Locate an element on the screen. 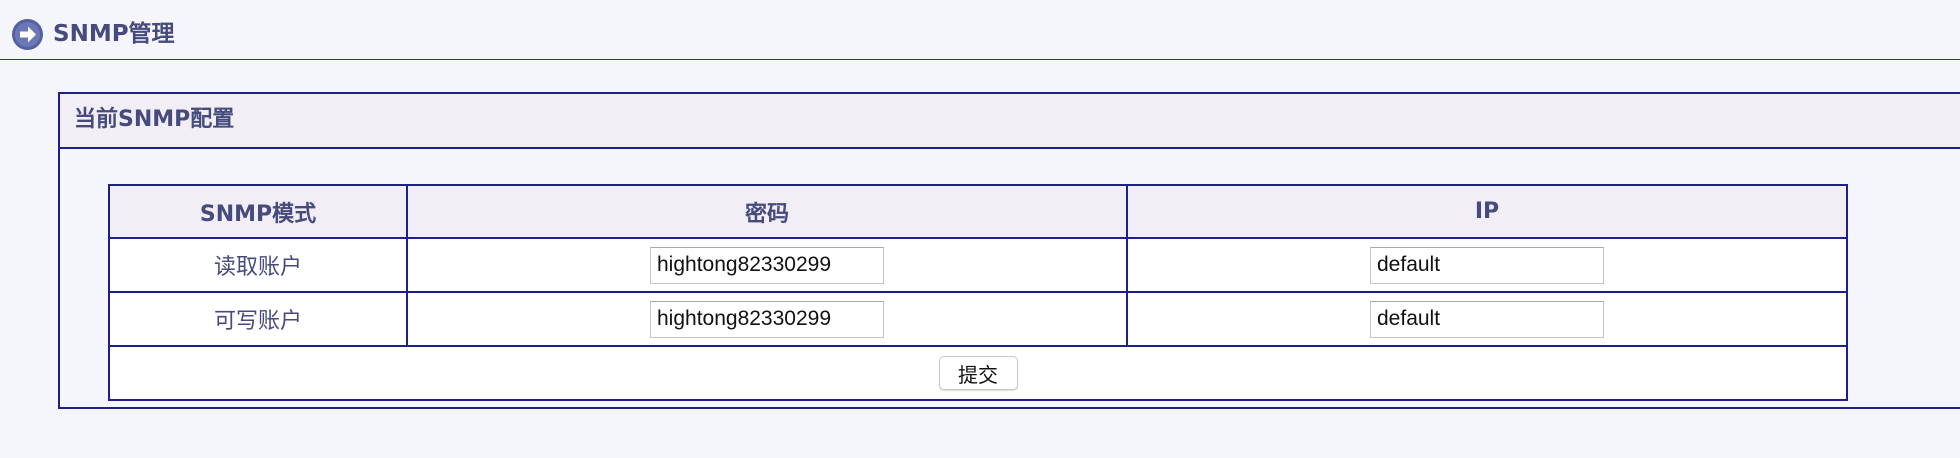 The image size is (1960, 458). page-header: SNMP管理 is located at coordinates (980, 30).